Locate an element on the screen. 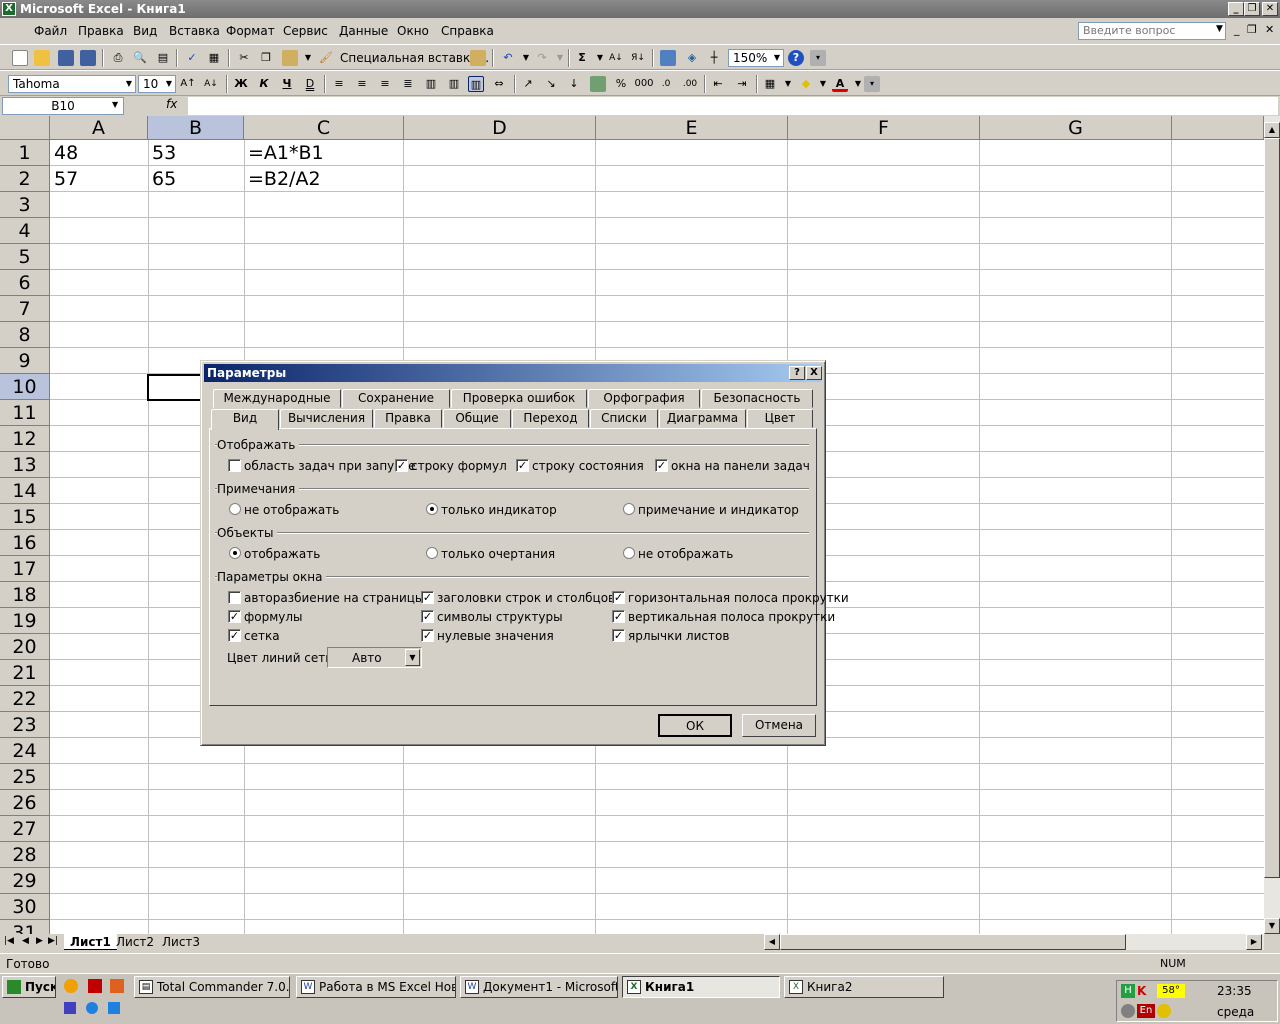  row-header-4: 4 is located at coordinates (25, 231).